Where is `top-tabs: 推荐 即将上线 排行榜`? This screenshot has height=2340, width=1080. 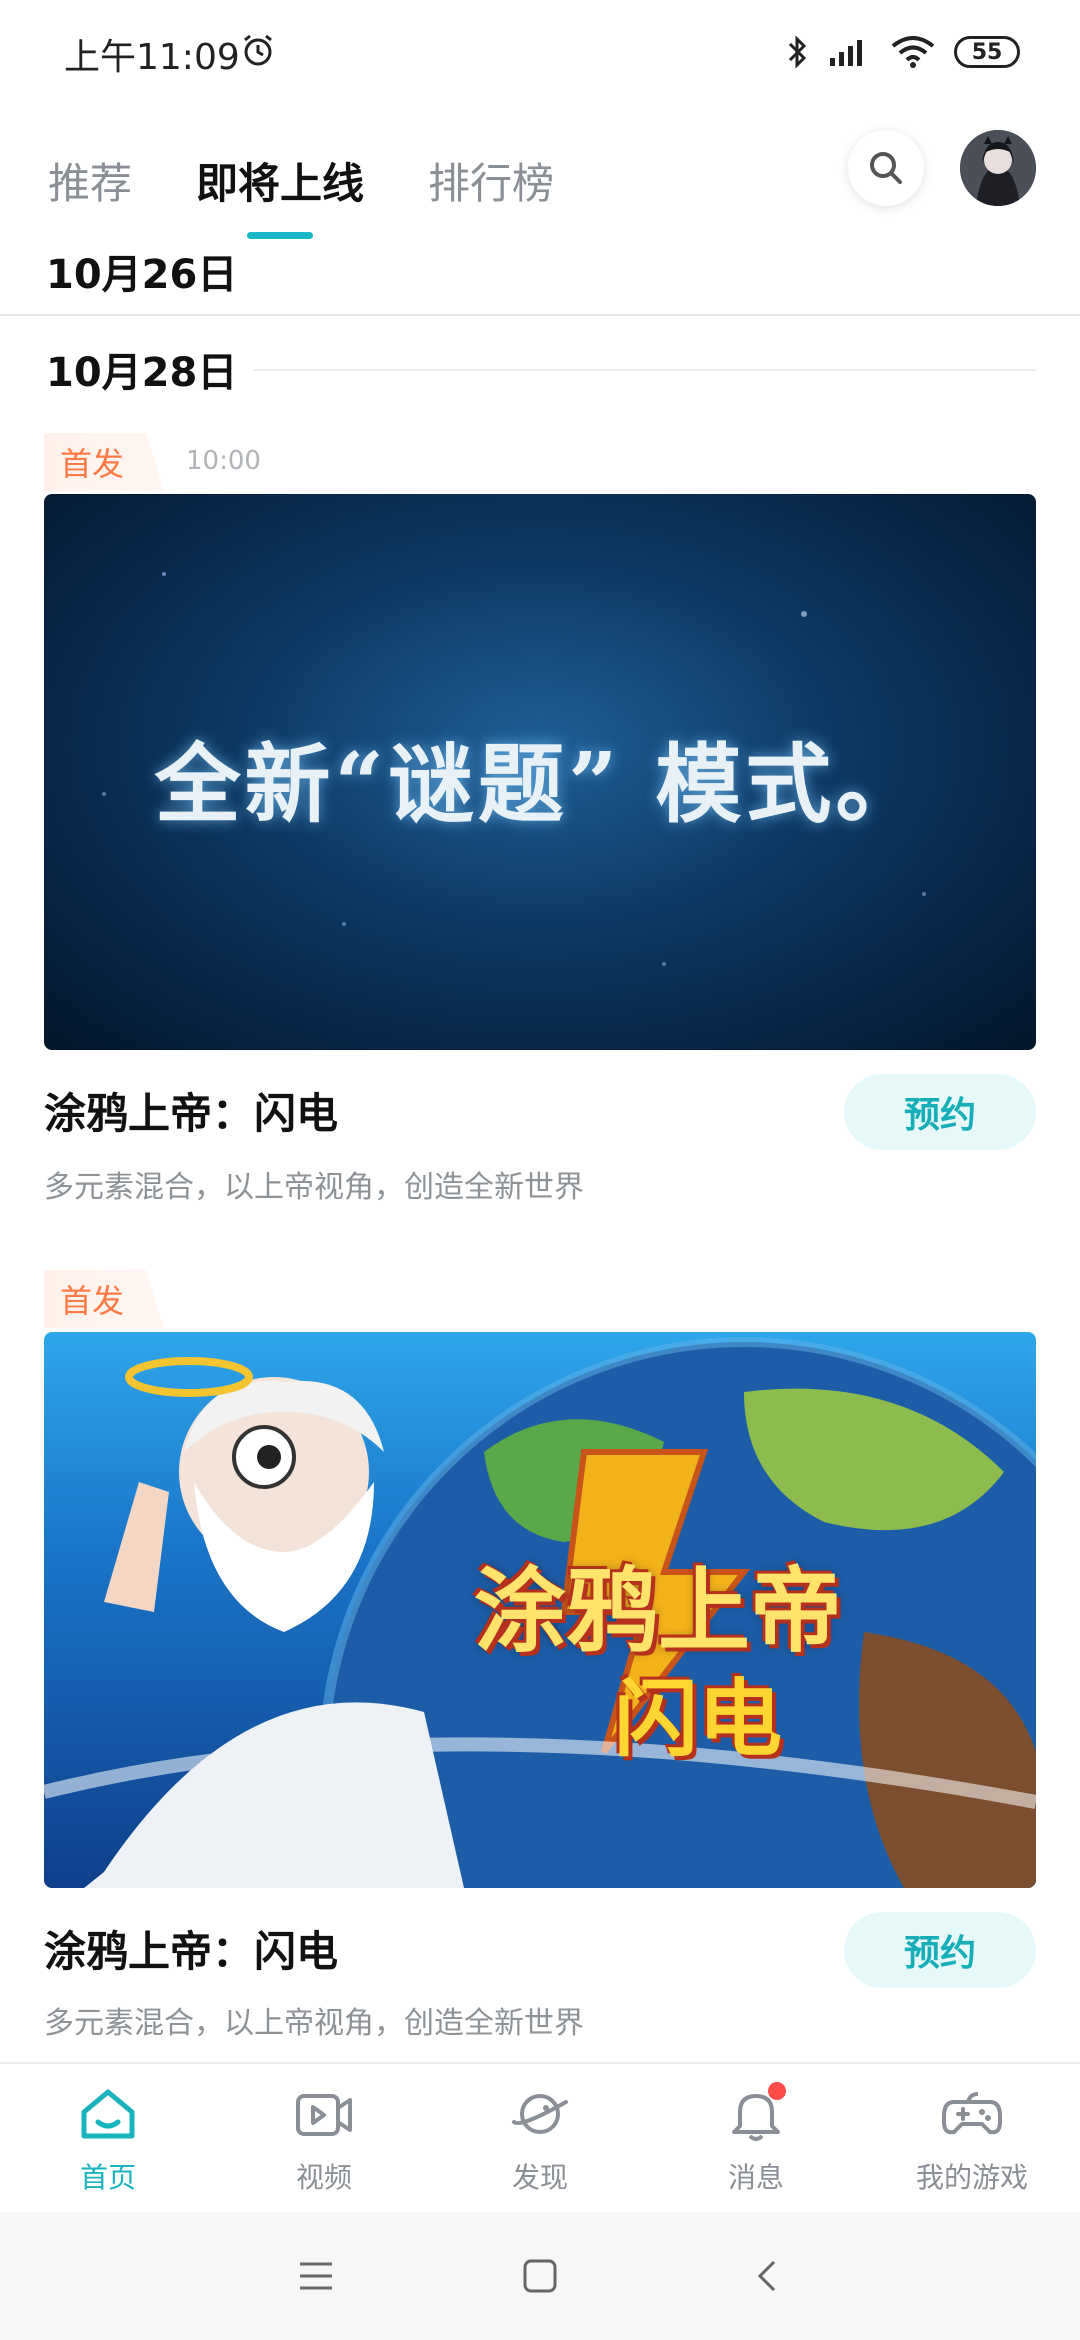 top-tabs: 推荐 即将上线 排行榜 is located at coordinates (333, 189).